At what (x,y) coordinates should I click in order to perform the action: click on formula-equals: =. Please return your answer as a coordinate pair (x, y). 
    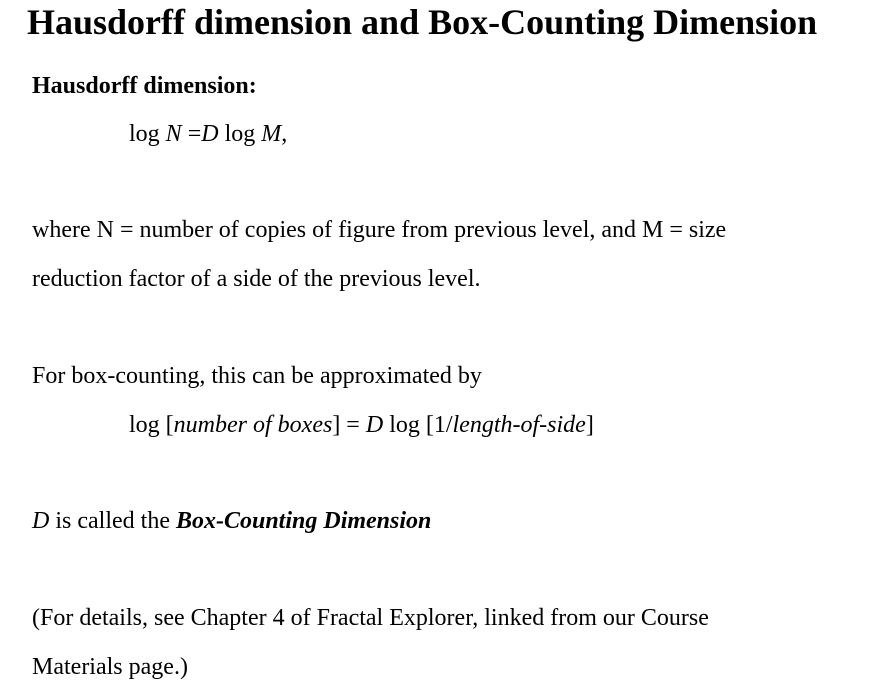
    Looking at the image, I should click on (191, 134).